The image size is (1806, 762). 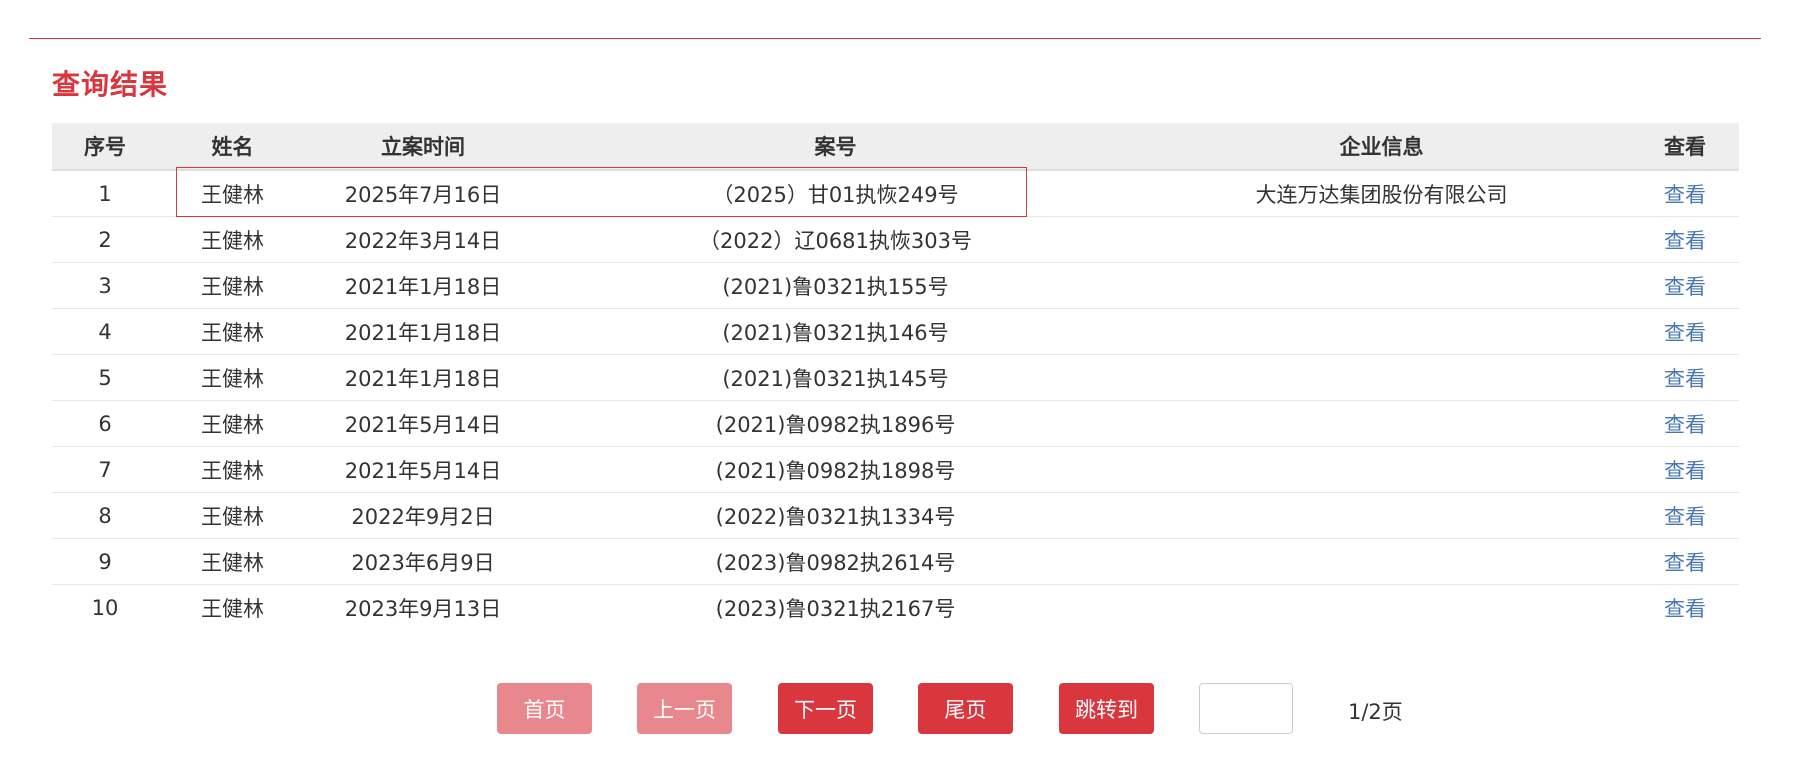 I want to click on row-case-no: （2025）甘01执恢249号, so click(x=835, y=193).